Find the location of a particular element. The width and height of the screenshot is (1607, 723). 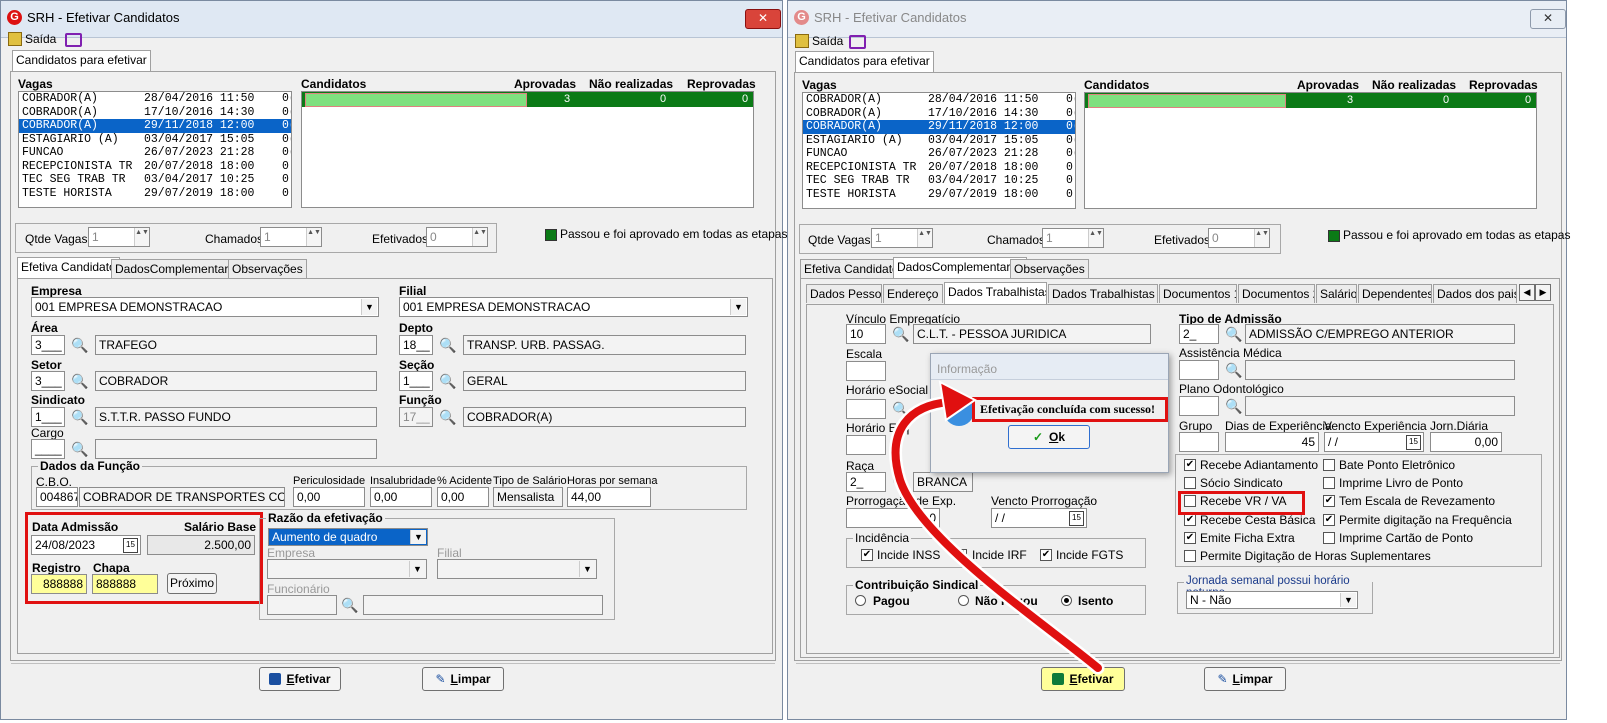

vencto-experiencia-field: / / 15 is located at coordinates (1374, 442).